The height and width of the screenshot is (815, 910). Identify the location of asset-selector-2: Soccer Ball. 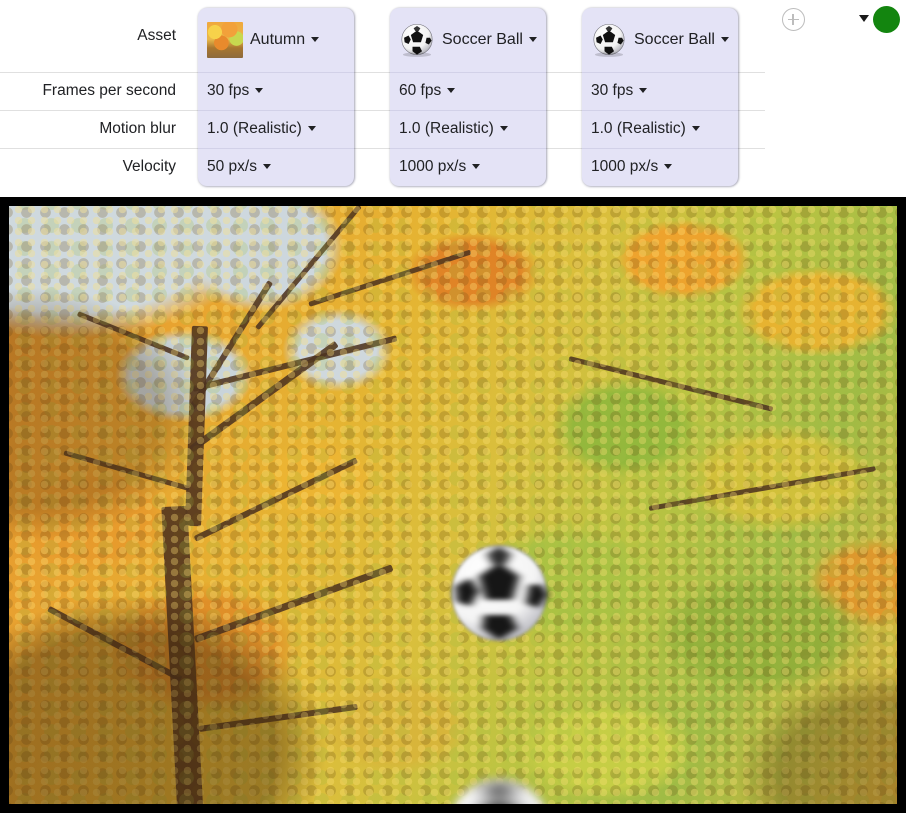
(660, 40).